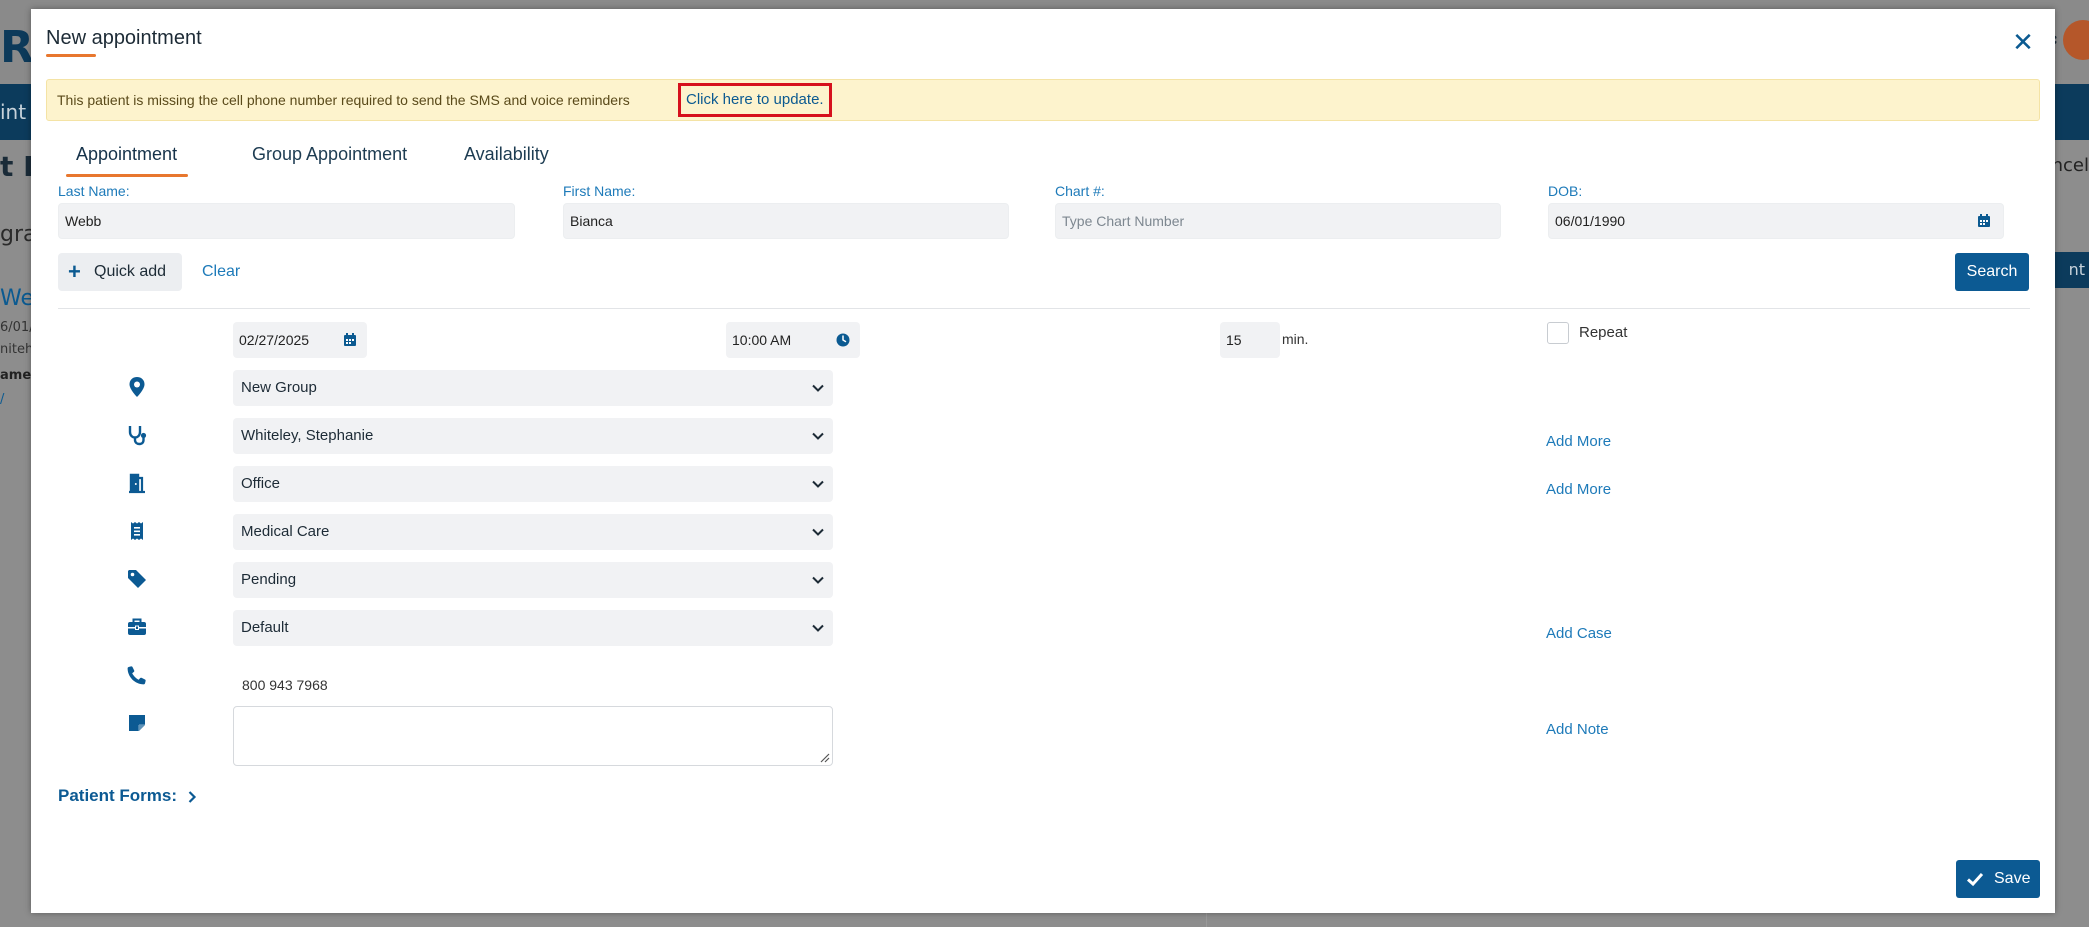 The height and width of the screenshot is (927, 2089). I want to click on case-select: Default, so click(533, 628).